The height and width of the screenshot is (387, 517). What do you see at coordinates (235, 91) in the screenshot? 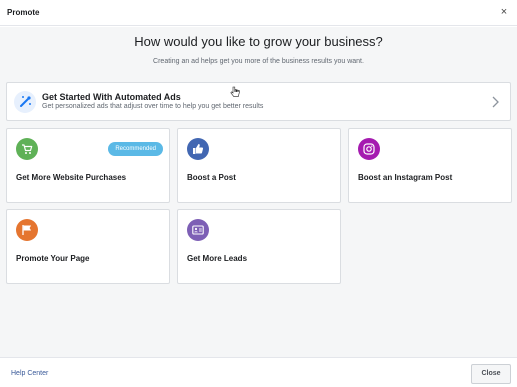
I see `mouse-cursor-icon` at bounding box center [235, 91].